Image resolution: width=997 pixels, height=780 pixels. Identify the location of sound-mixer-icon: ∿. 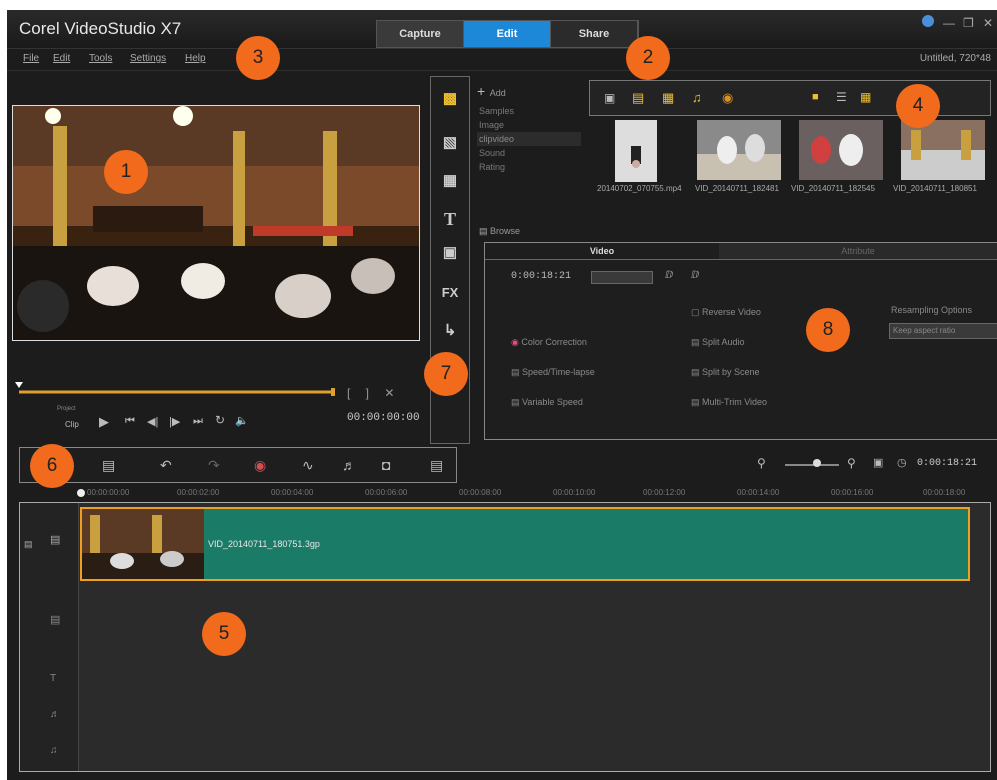
(308, 465).